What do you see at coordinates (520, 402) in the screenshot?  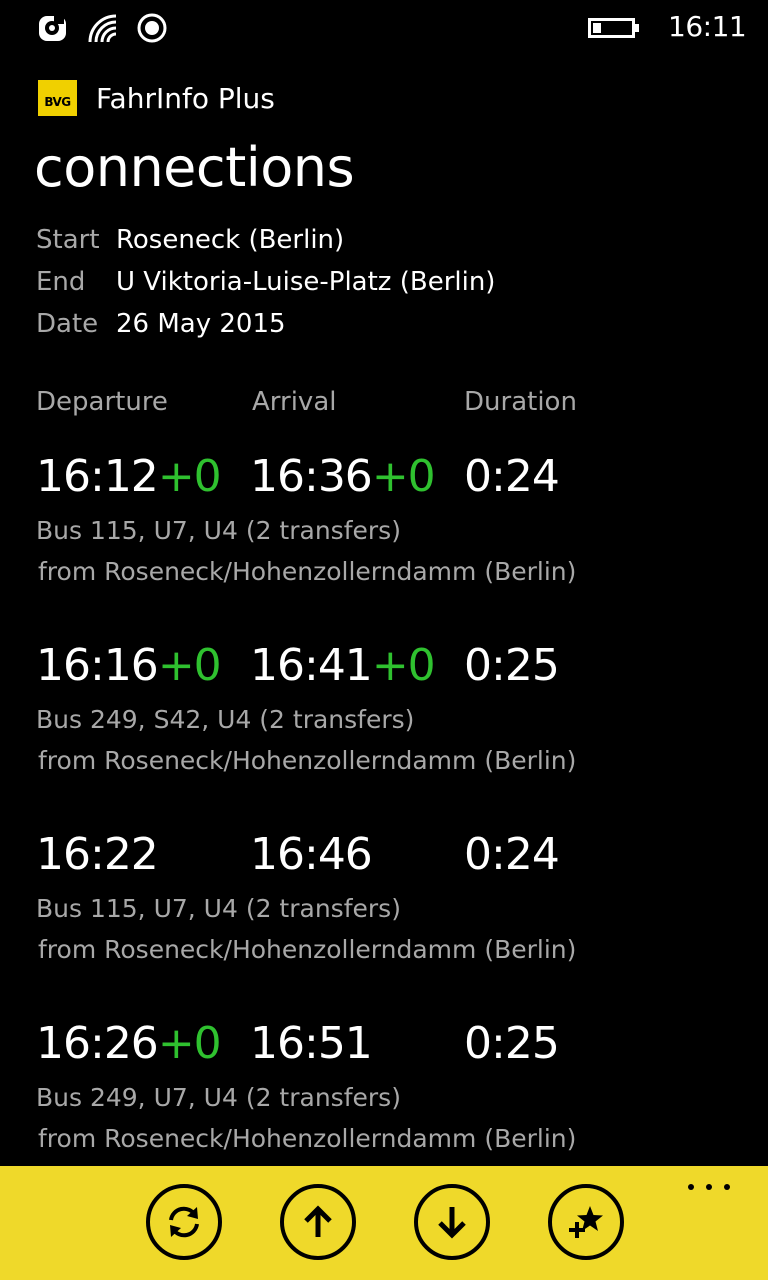 I see `duration-header: Duration` at bounding box center [520, 402].